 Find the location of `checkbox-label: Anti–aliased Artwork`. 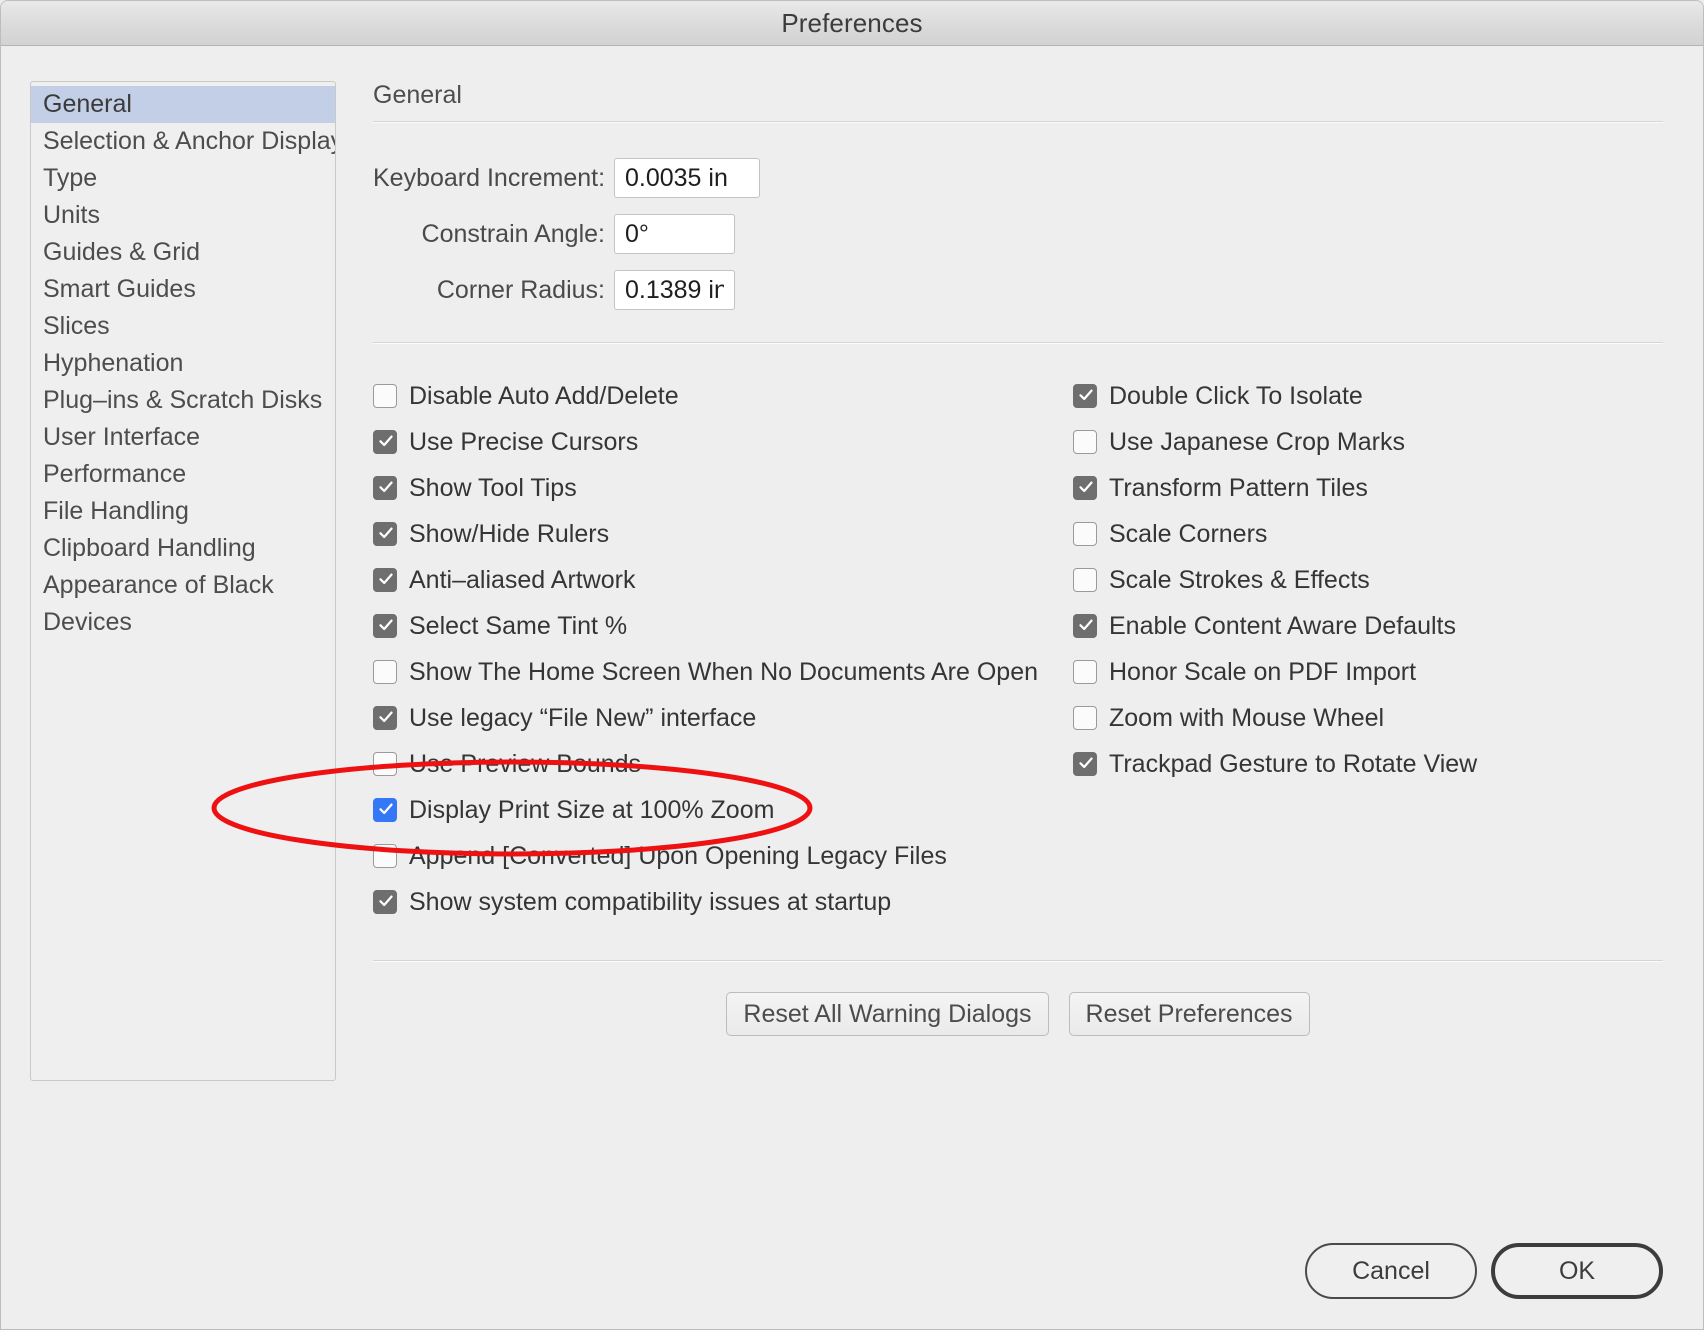

checkbox-label: Anti–aliased Artwork is located at coordinates (522, 579).